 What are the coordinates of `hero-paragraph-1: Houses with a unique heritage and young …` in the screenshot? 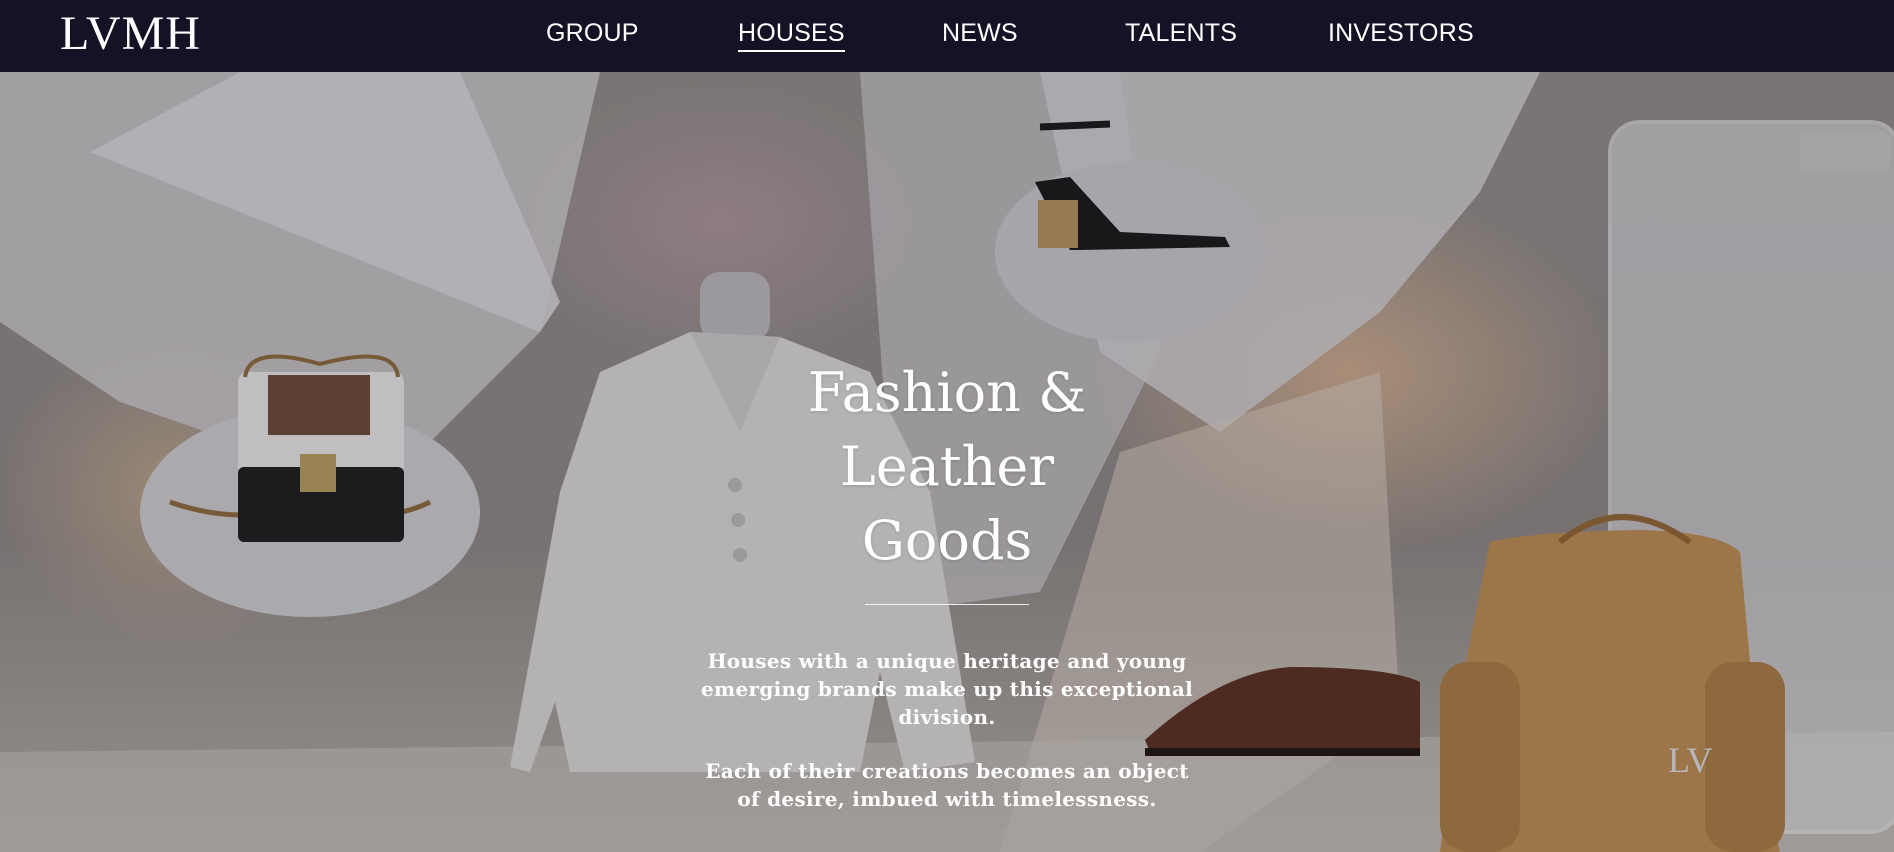 It's located at (946, 689).